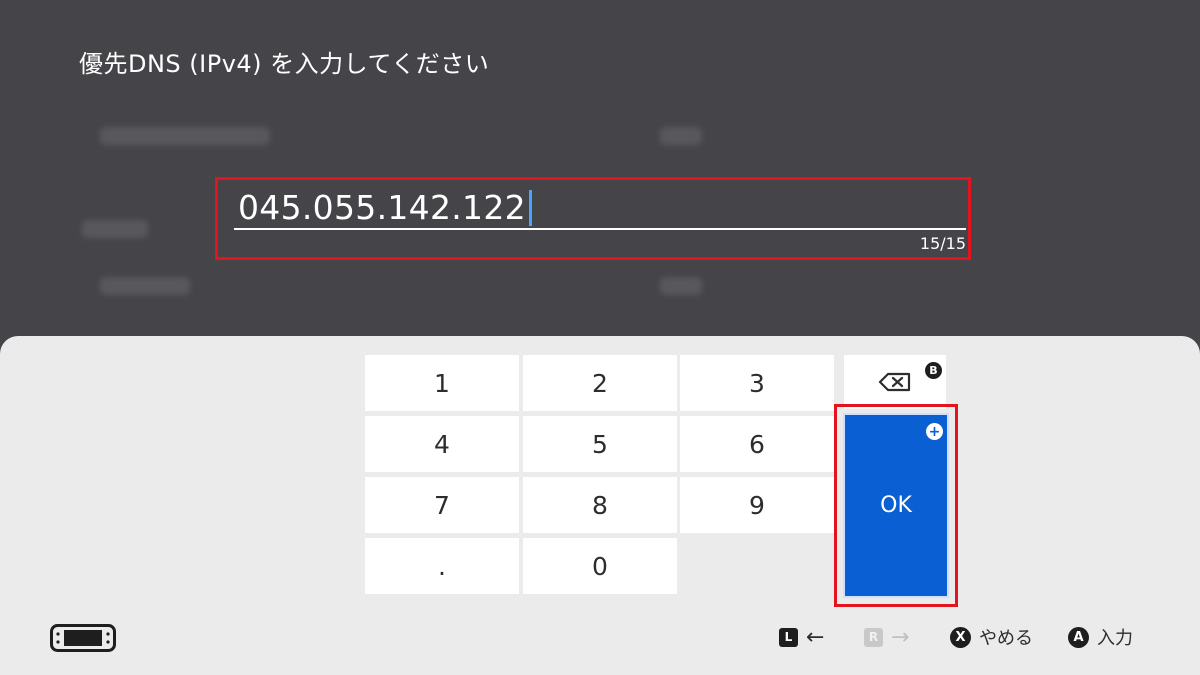 The image size is (1200, 675). I want to click on arrow-right-icon: →, so click(900, 637).